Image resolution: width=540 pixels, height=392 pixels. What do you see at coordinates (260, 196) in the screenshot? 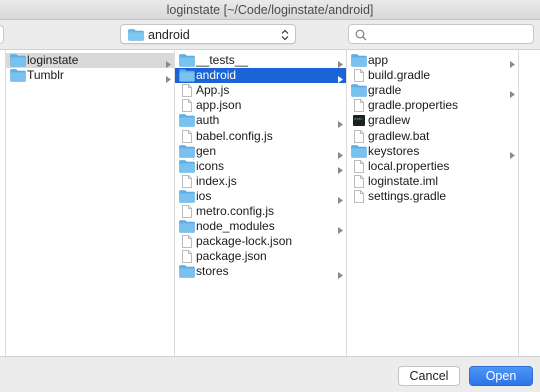
I see `list-item: ios` at bounding box center [260, 196].